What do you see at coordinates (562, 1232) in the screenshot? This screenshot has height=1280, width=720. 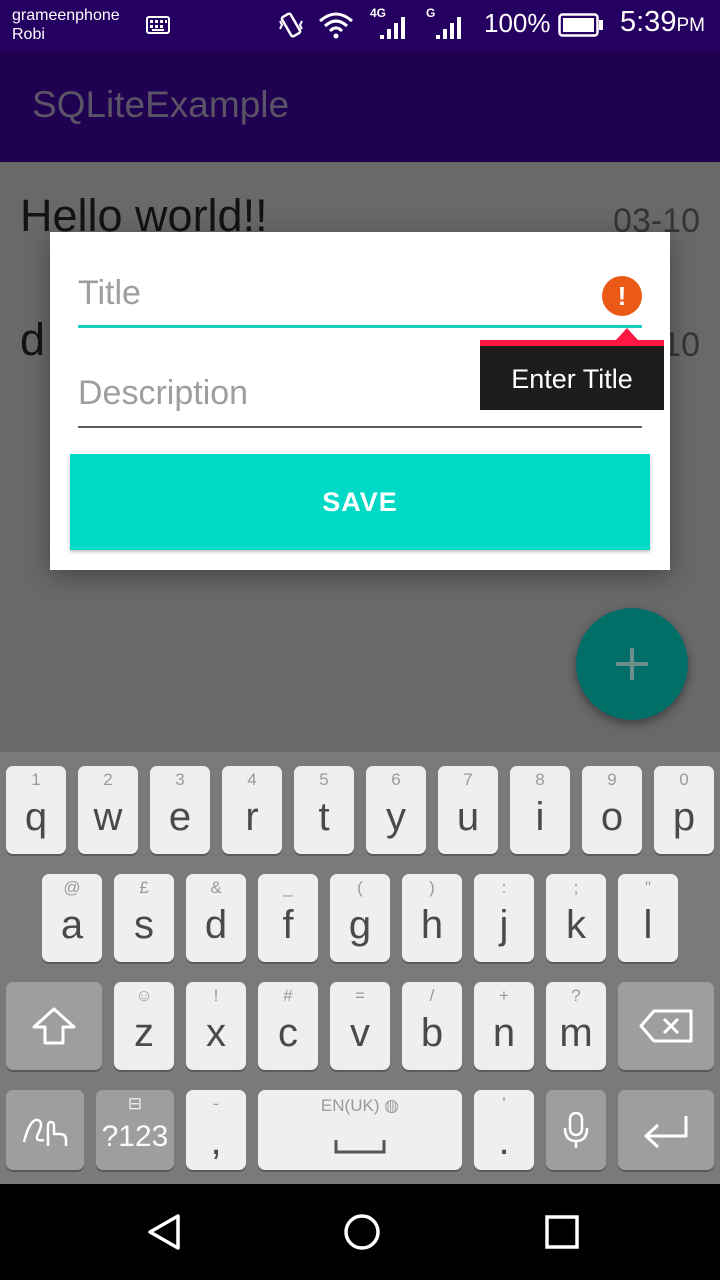 I see `recents-button` at bounding box center [562, 1232].